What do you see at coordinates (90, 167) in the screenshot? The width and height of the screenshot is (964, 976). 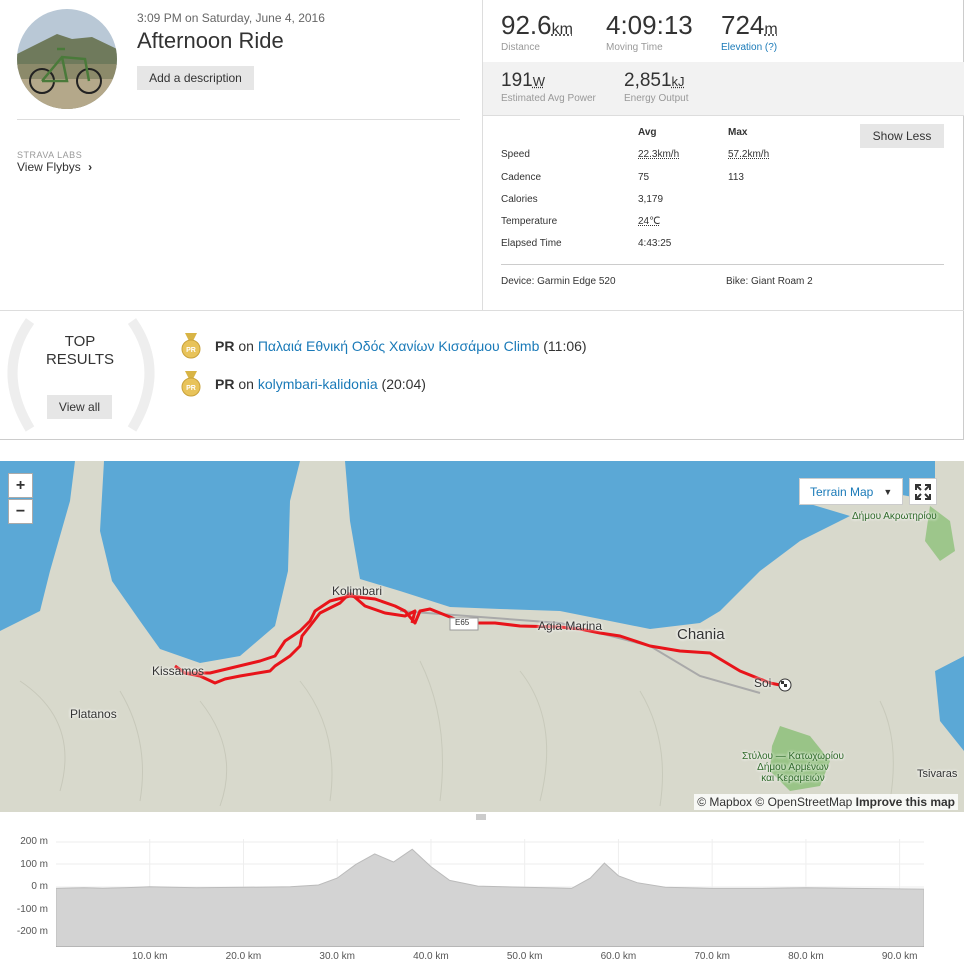 I see `chevron-right-icon: ›` at bounding box center [90, 167].